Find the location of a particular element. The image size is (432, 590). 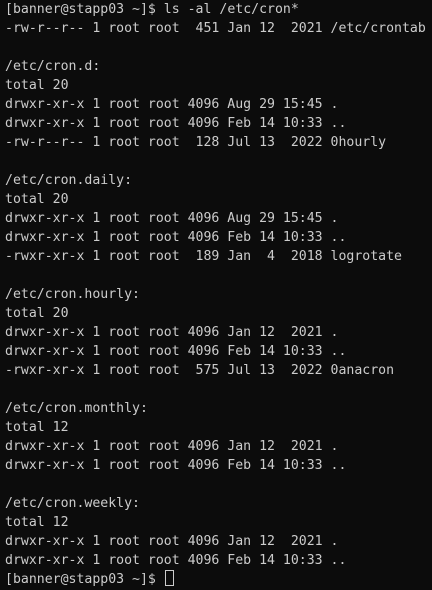

cursor-block is located at coordinates (169, 578).